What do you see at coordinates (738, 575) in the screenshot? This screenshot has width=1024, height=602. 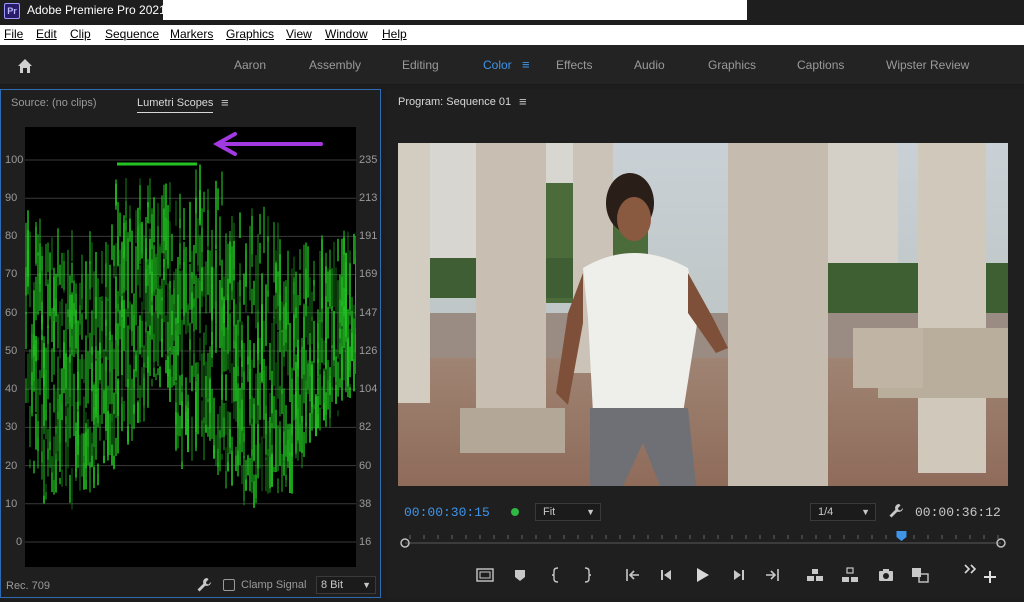 I see `step-forward-icon` at bounding box center [738, 575].